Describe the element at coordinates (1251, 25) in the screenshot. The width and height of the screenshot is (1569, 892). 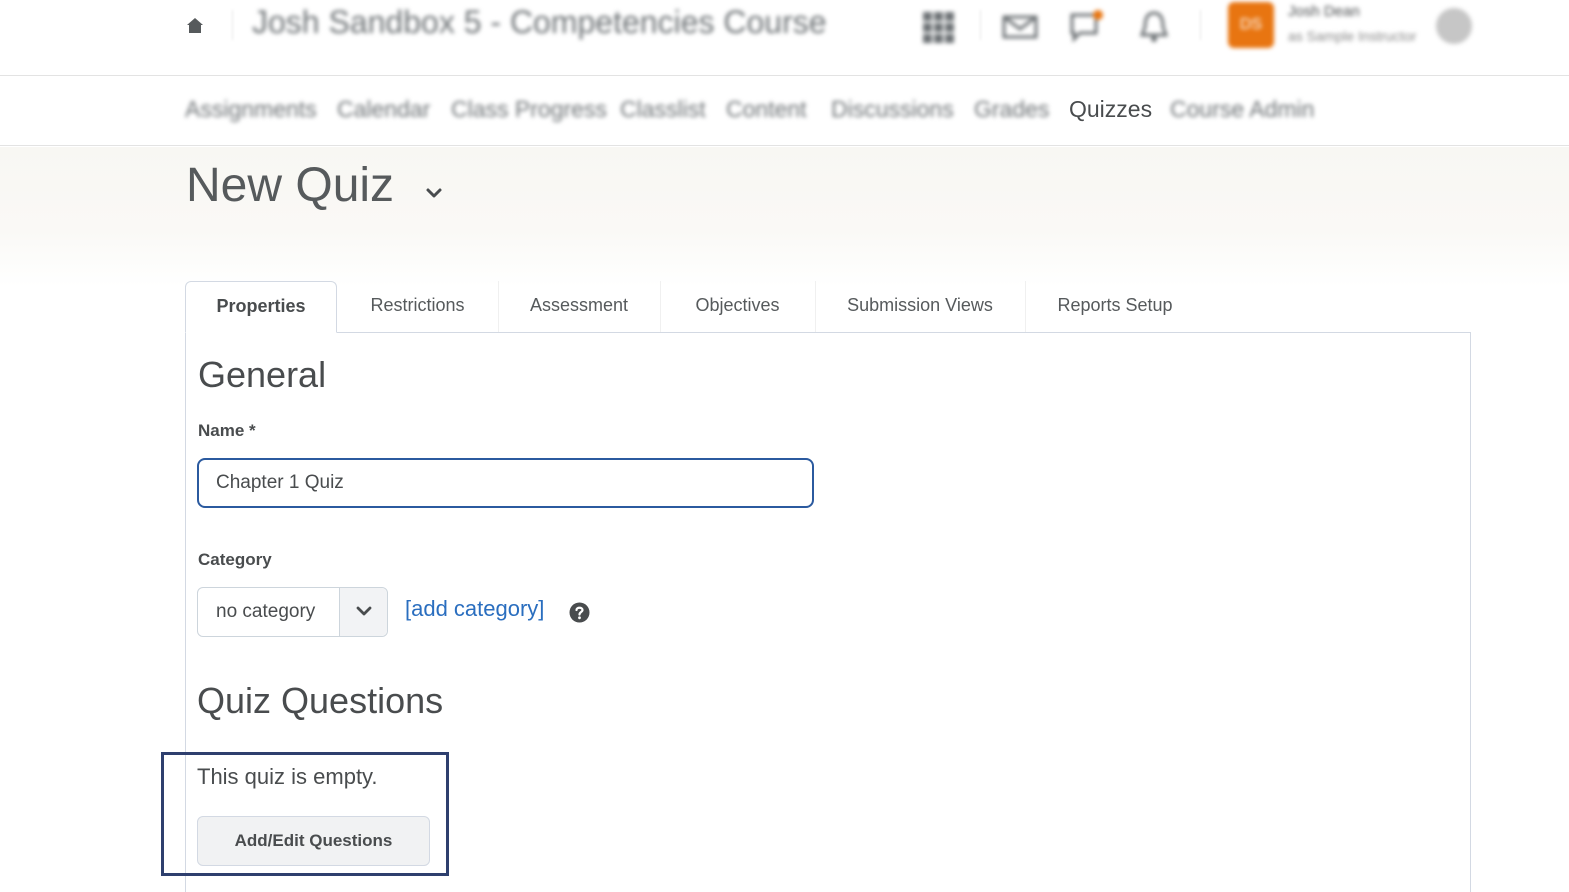
I see `avatar: DS` at that location.